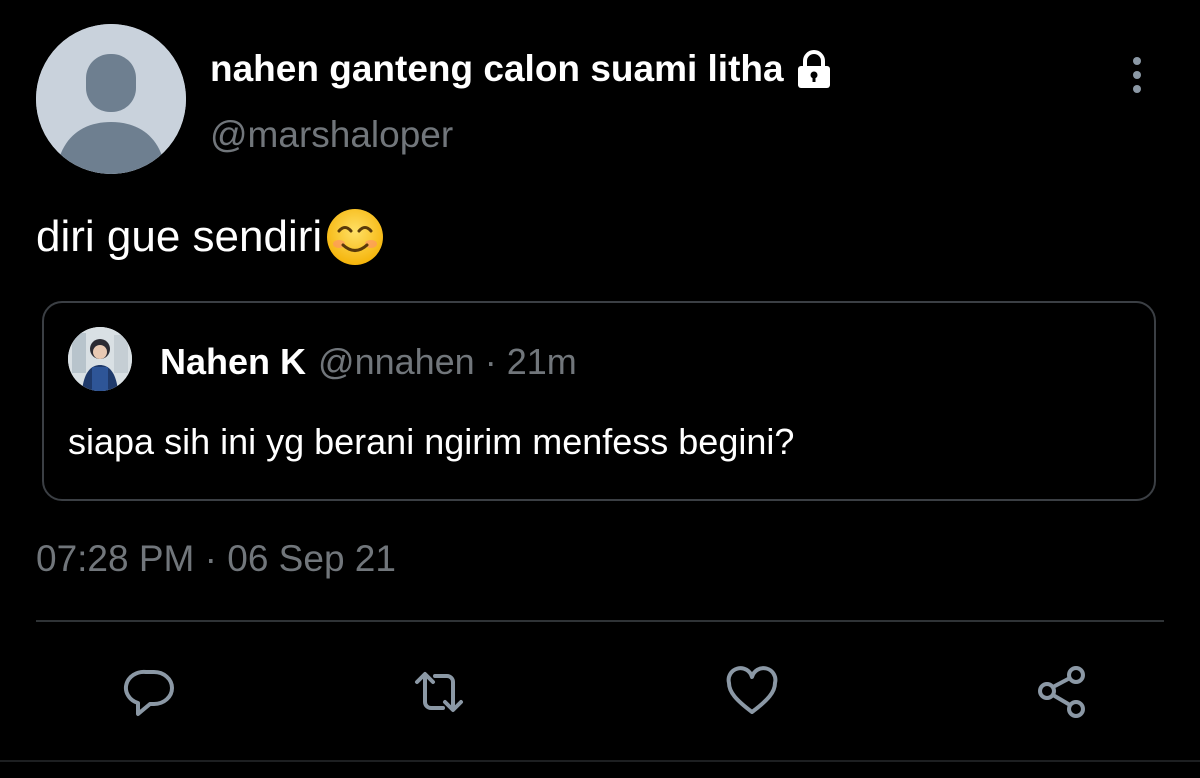 Image resolution: width=1200 pixels, height=778 pixels. I want to click on more-vertical-icon, so click(1137, 75).